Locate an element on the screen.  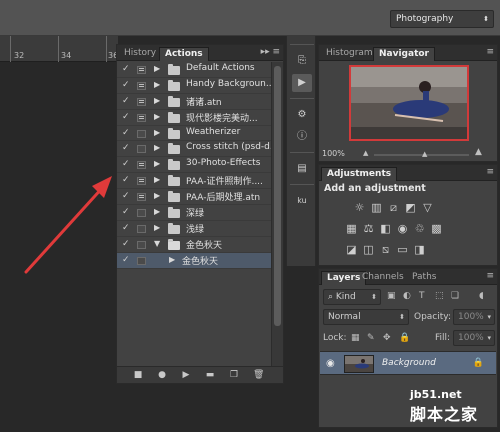
ku-plugin-dock-icon: ku is located at coordinates (302, 201).